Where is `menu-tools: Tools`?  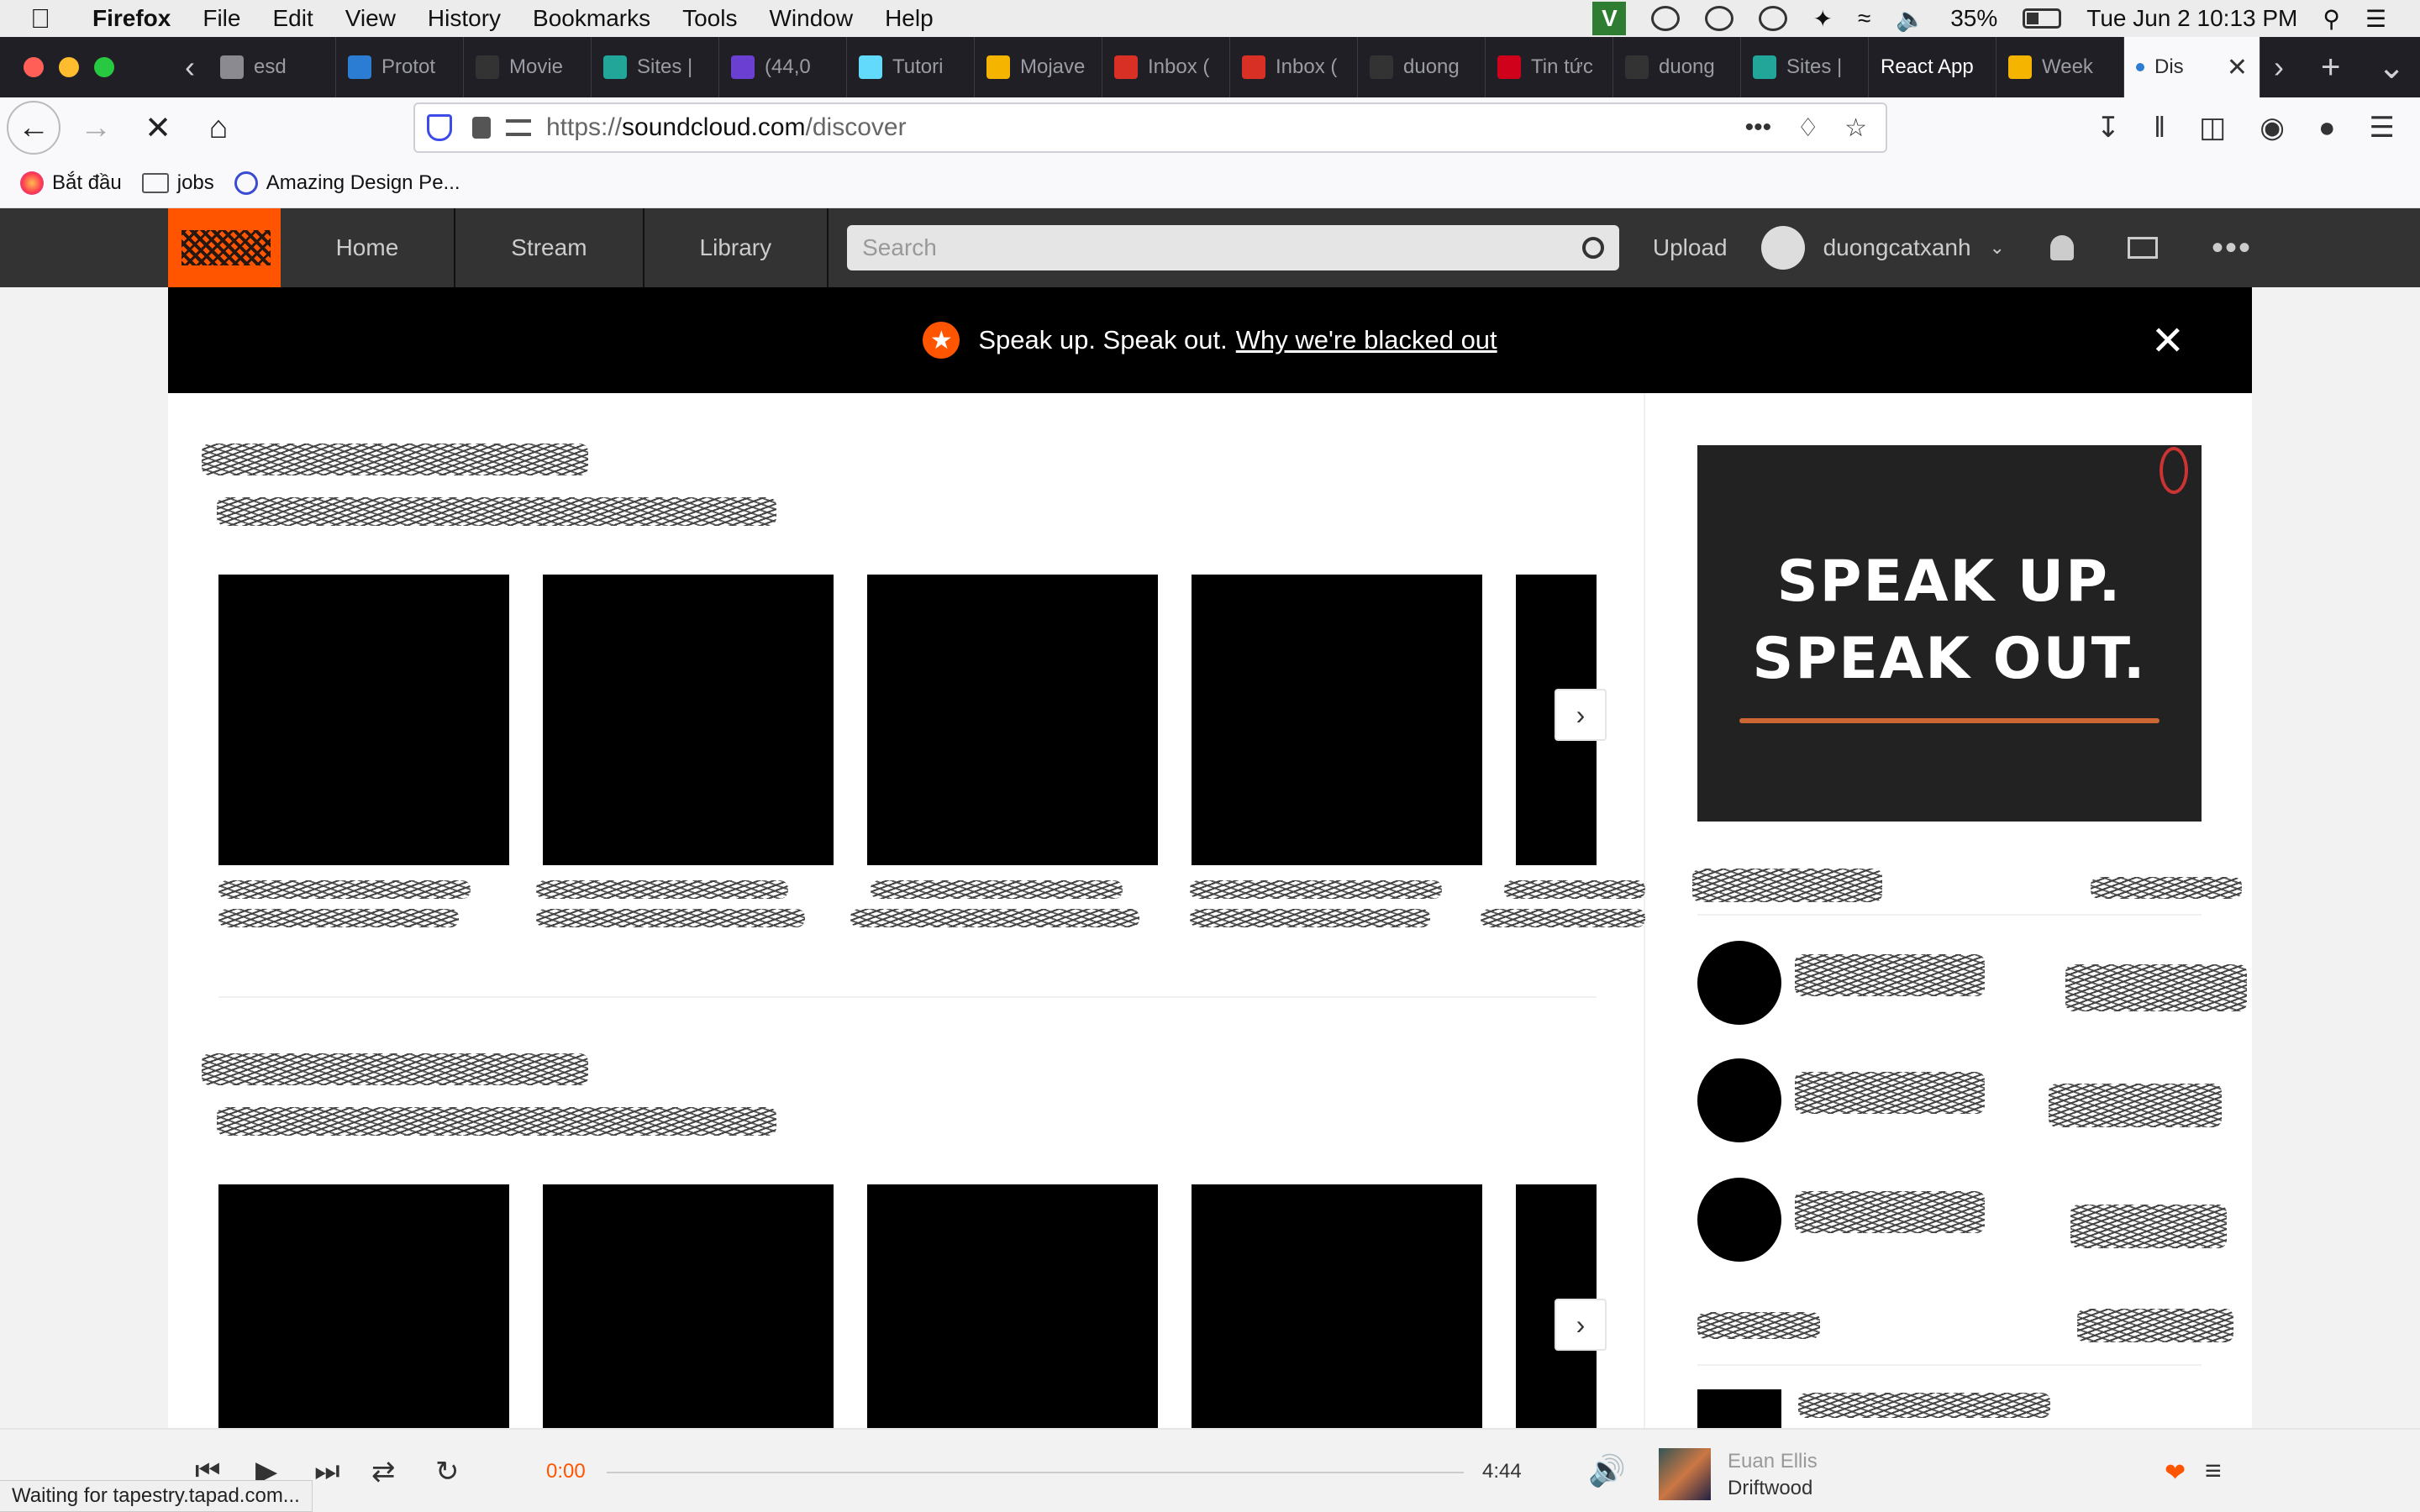 menu-tools: Tools is located at coordinates (709, 18).